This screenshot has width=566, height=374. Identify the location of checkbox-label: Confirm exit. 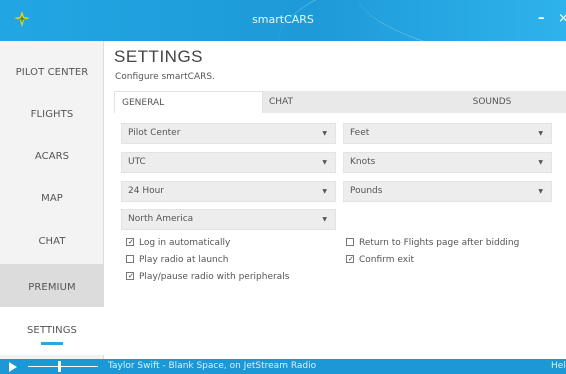
(387, 260).